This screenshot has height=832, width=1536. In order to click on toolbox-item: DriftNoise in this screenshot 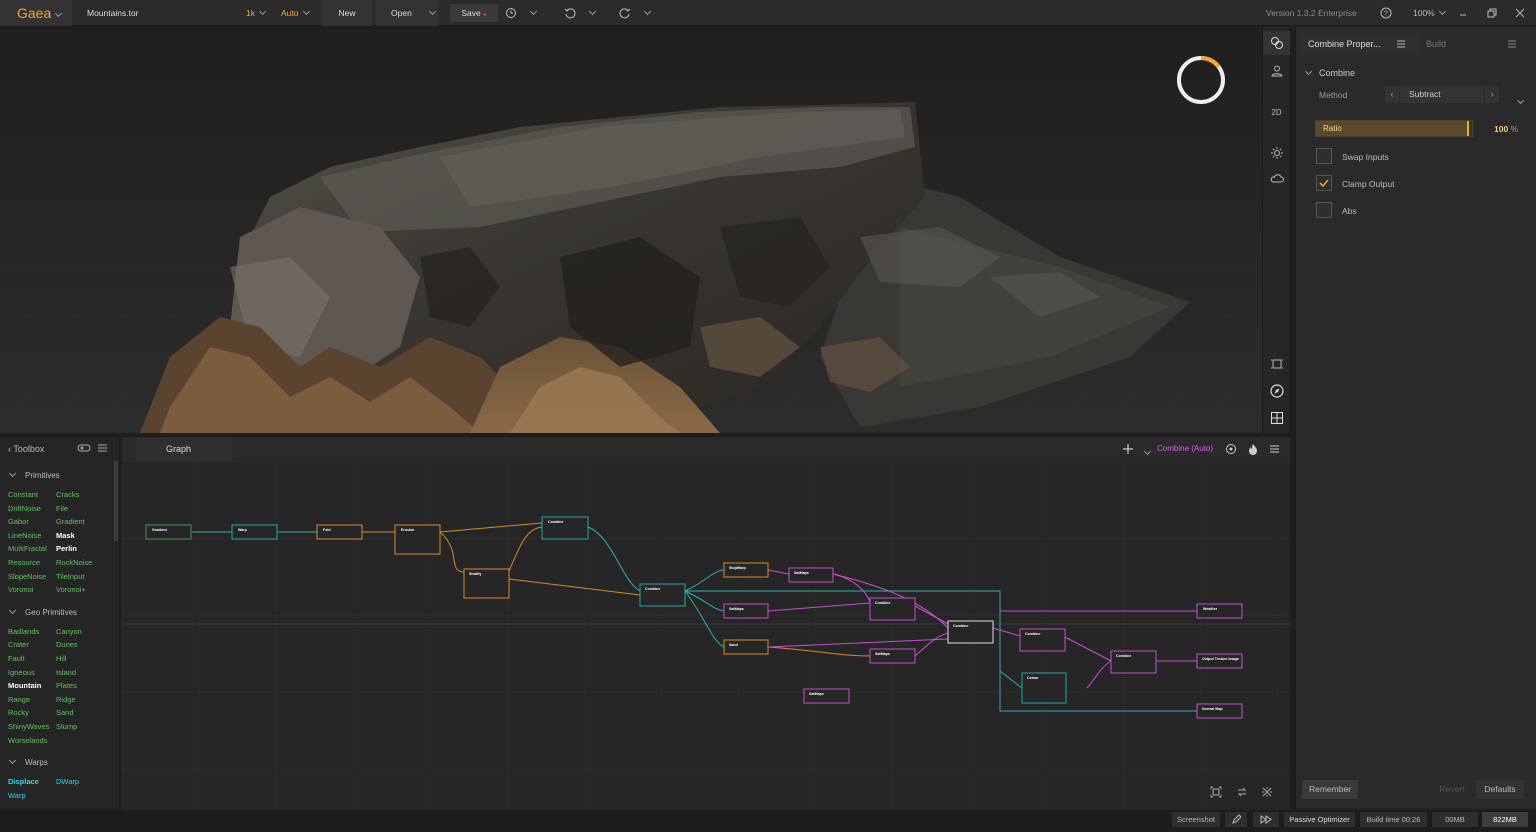, I will do `click(24, 508)`.